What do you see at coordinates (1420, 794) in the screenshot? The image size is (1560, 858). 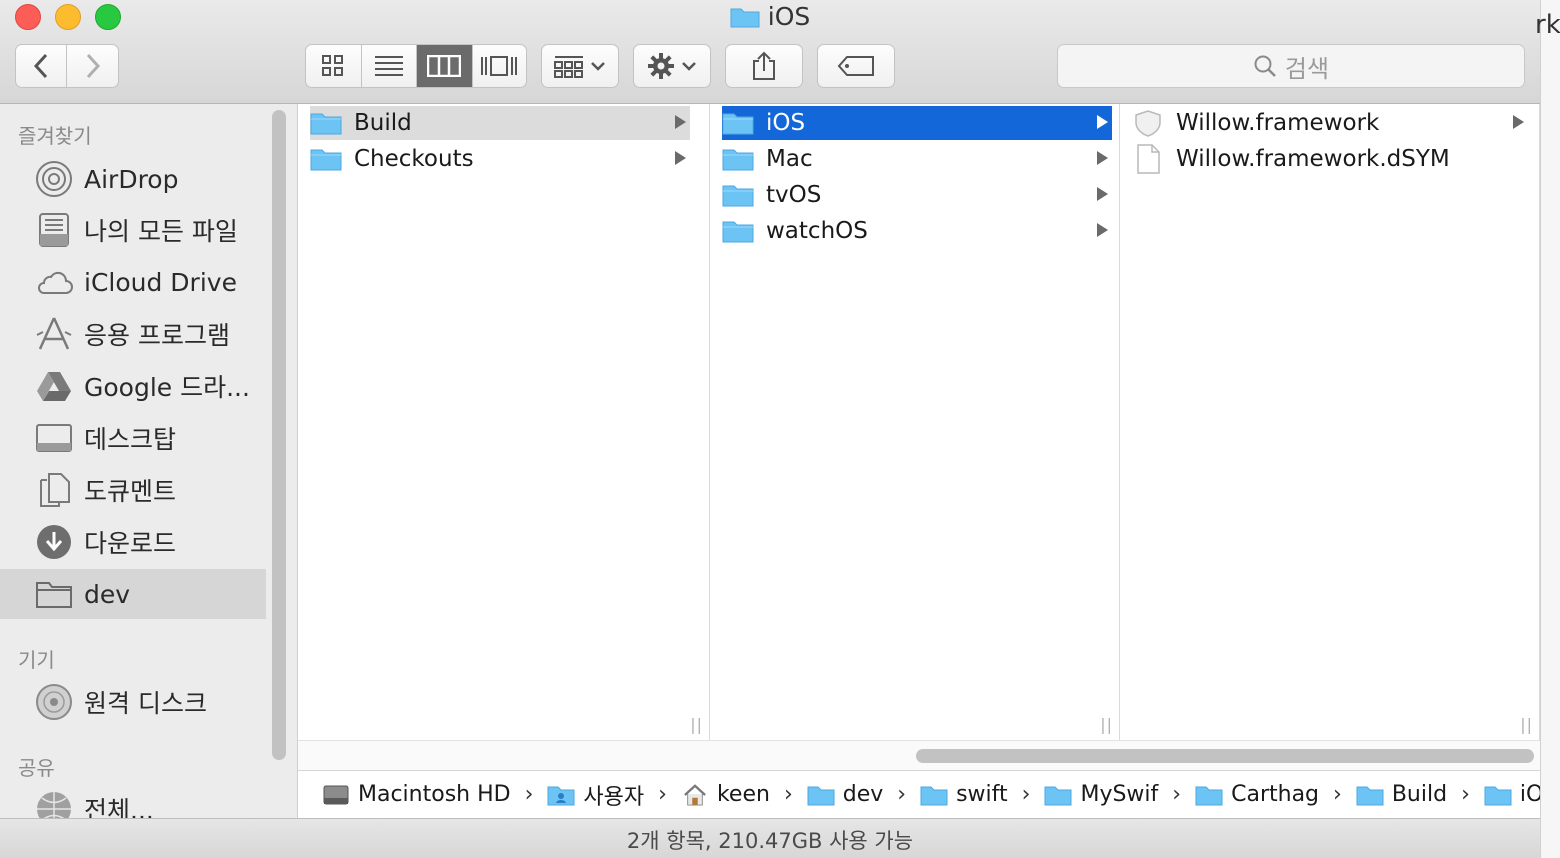 I see `path-item-build: Build ›` at bounding box center [1420, 794].